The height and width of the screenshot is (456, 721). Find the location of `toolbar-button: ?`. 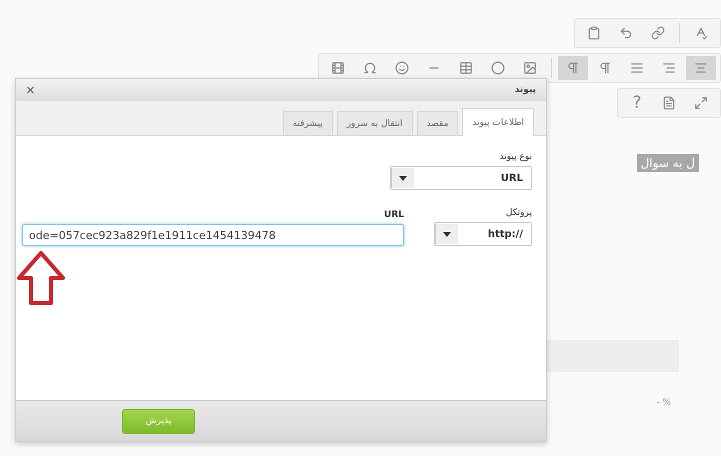

toolbar-button: ? is located at coordinates (637, 103).